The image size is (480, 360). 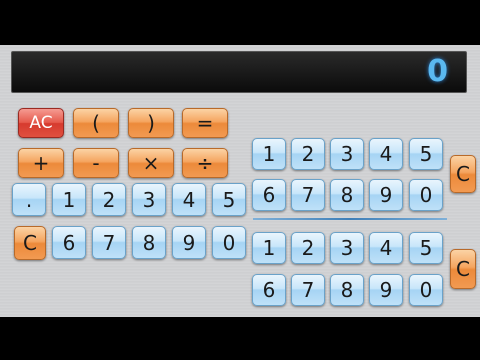 What do you see at coordinates (308, 290) in the screenshot?
I see `bottom-digit-7-button: 7` at bounding box center [308, 290].